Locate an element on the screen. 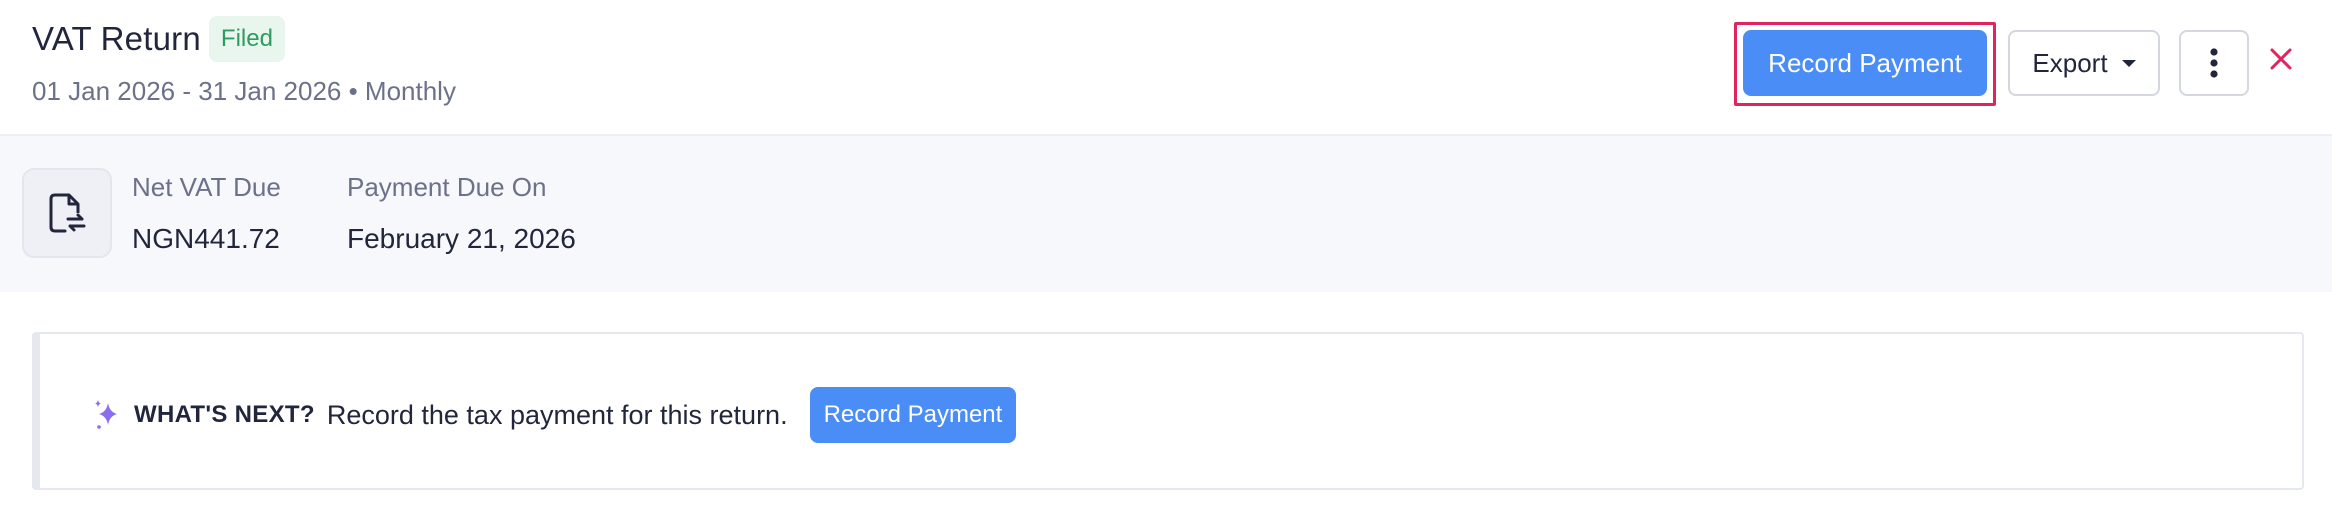 Image resolution: width=2332 pixels, height=522 pixels. period-subtitle: 01 Jan 2026 - 31 Jan 2026 • Monthly is located at coordinates (244, 91).